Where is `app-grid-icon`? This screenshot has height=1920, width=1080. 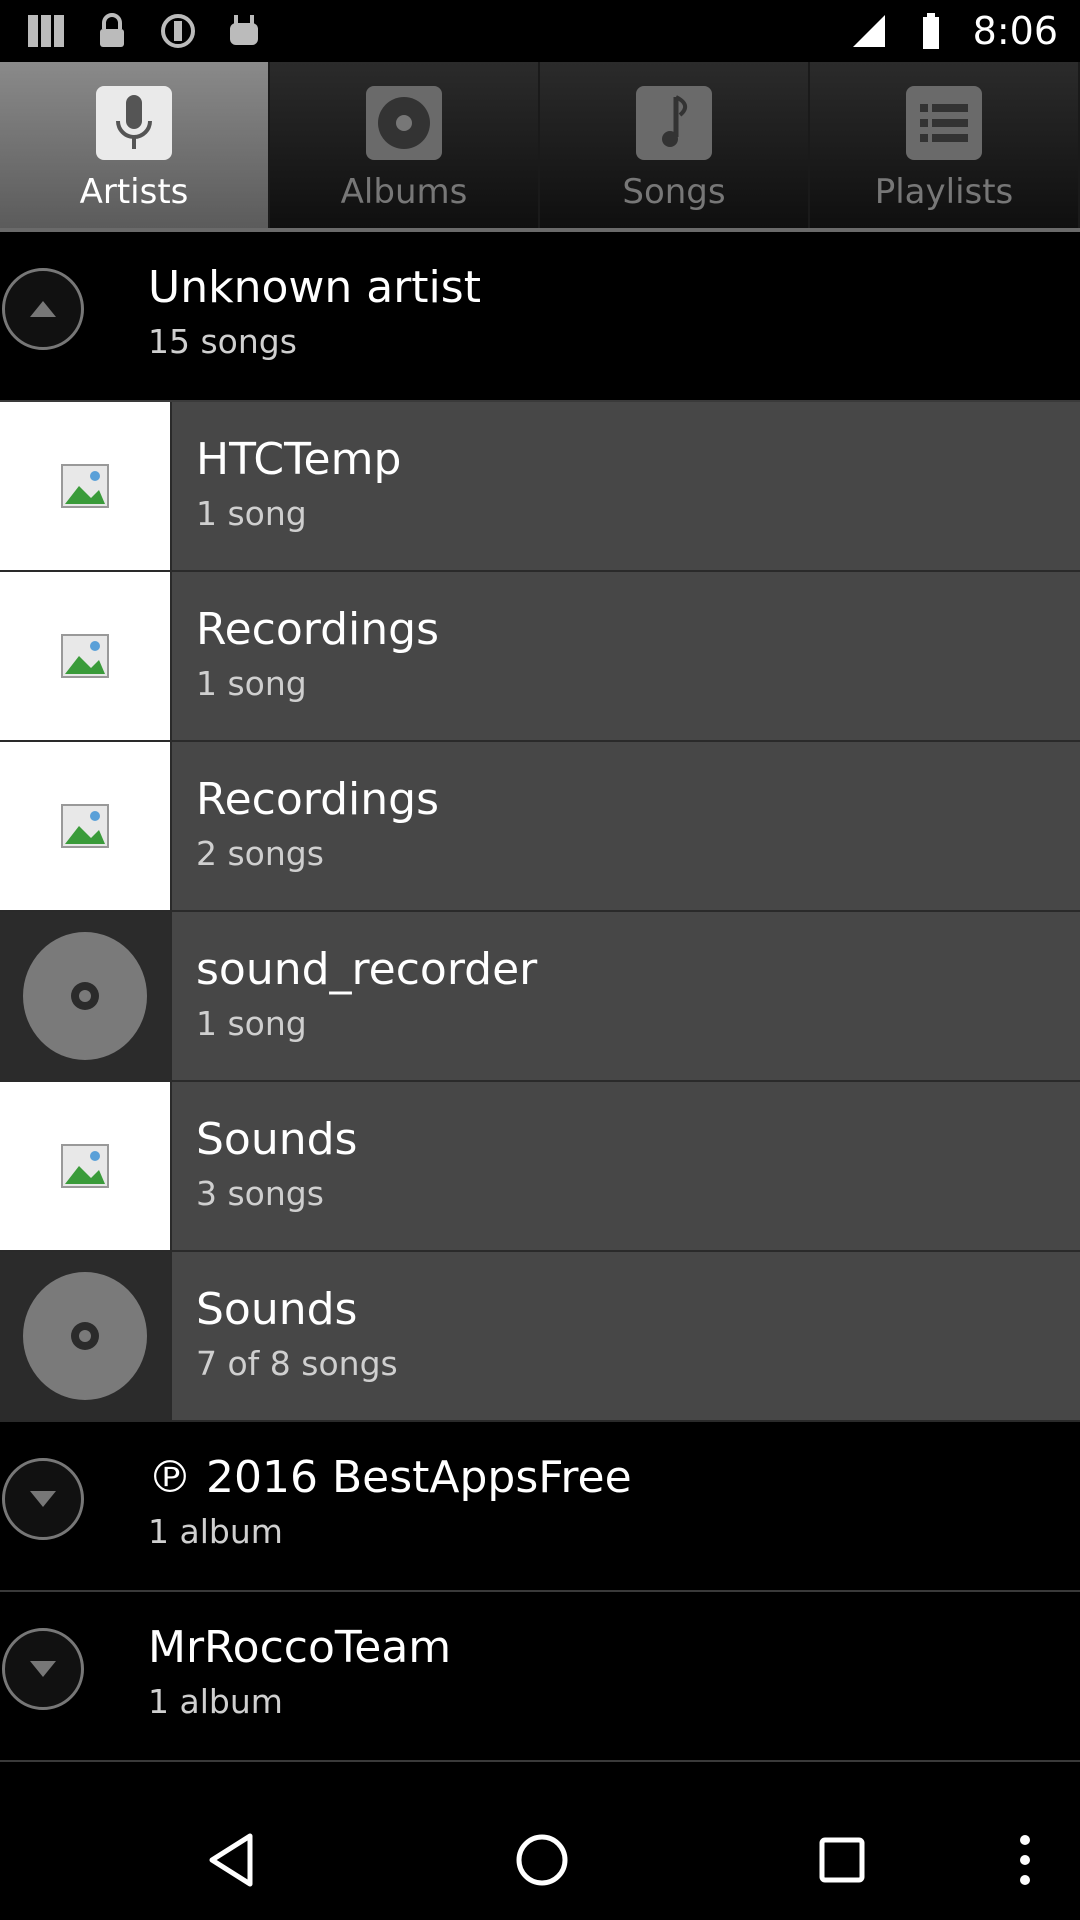
app-grid-icon is located at coordinates (46, 31).